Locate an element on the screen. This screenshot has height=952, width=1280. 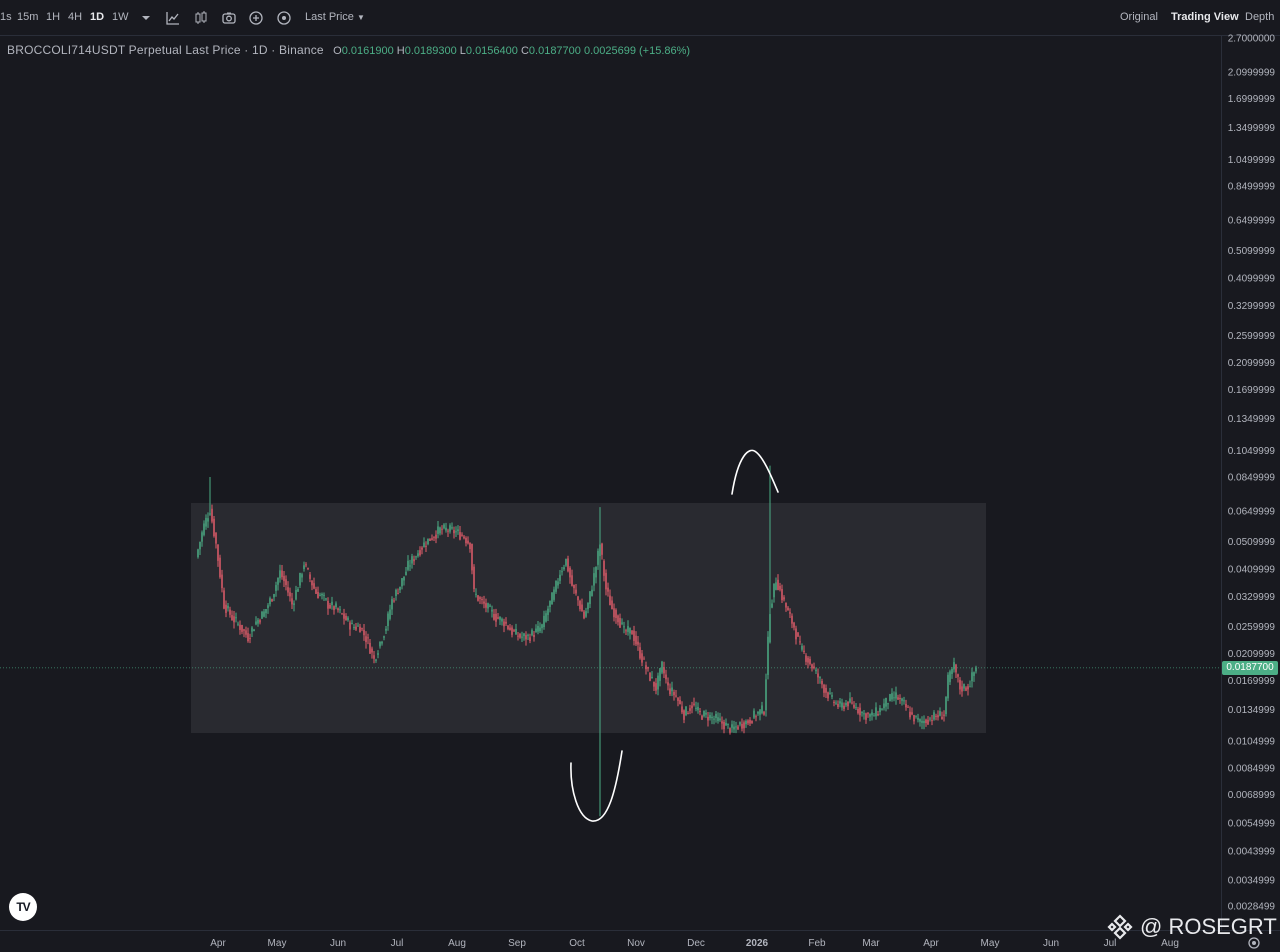
price-axis-tick: 0.4099999 is located at coordinates (1252, 279).